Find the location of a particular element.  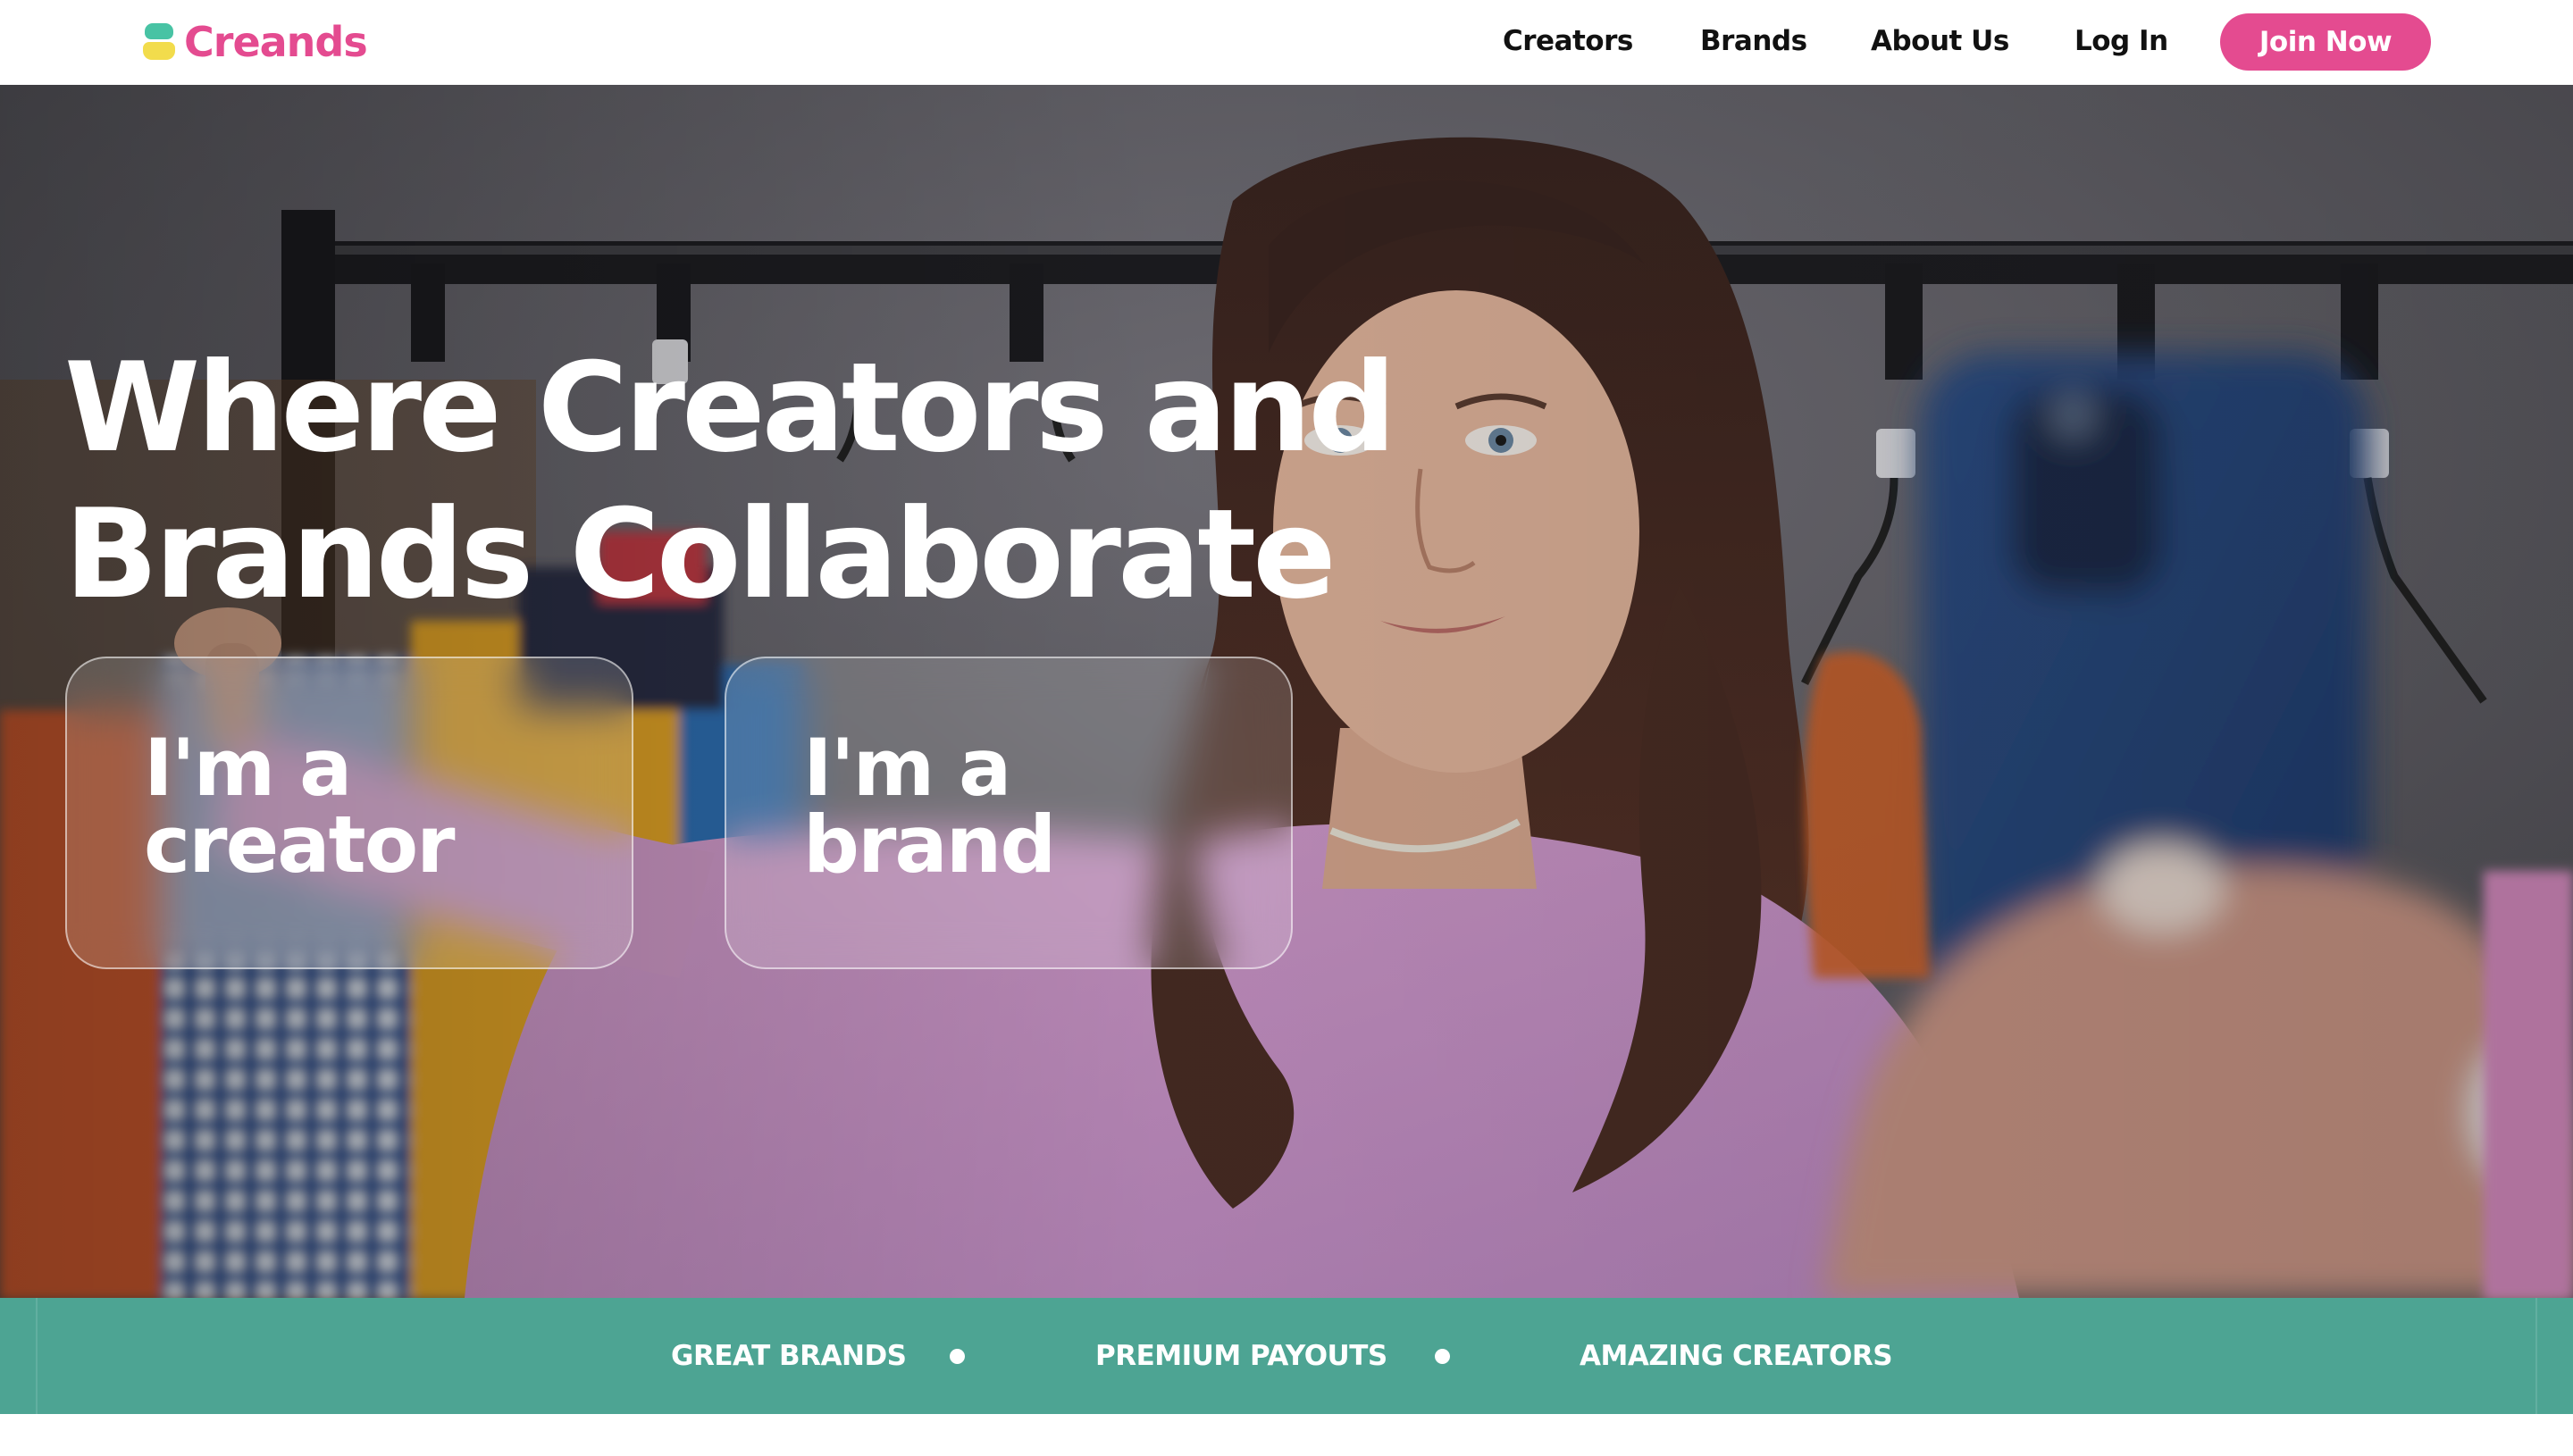

join-now-button: Join Now is located at coordinates (2325, 42).